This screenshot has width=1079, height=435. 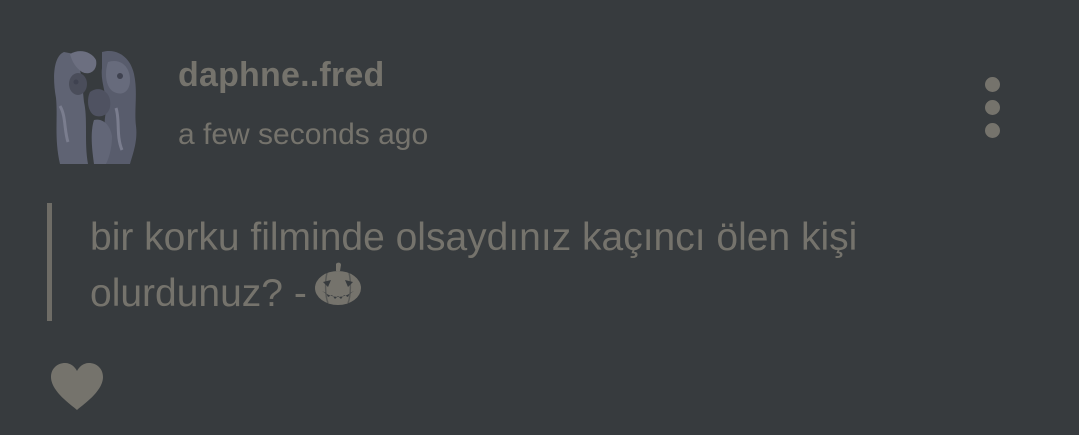 What do you see at coordinates (49, 262) in the screenshot?
I see `quote-bar` at bounding box center [49, 262].